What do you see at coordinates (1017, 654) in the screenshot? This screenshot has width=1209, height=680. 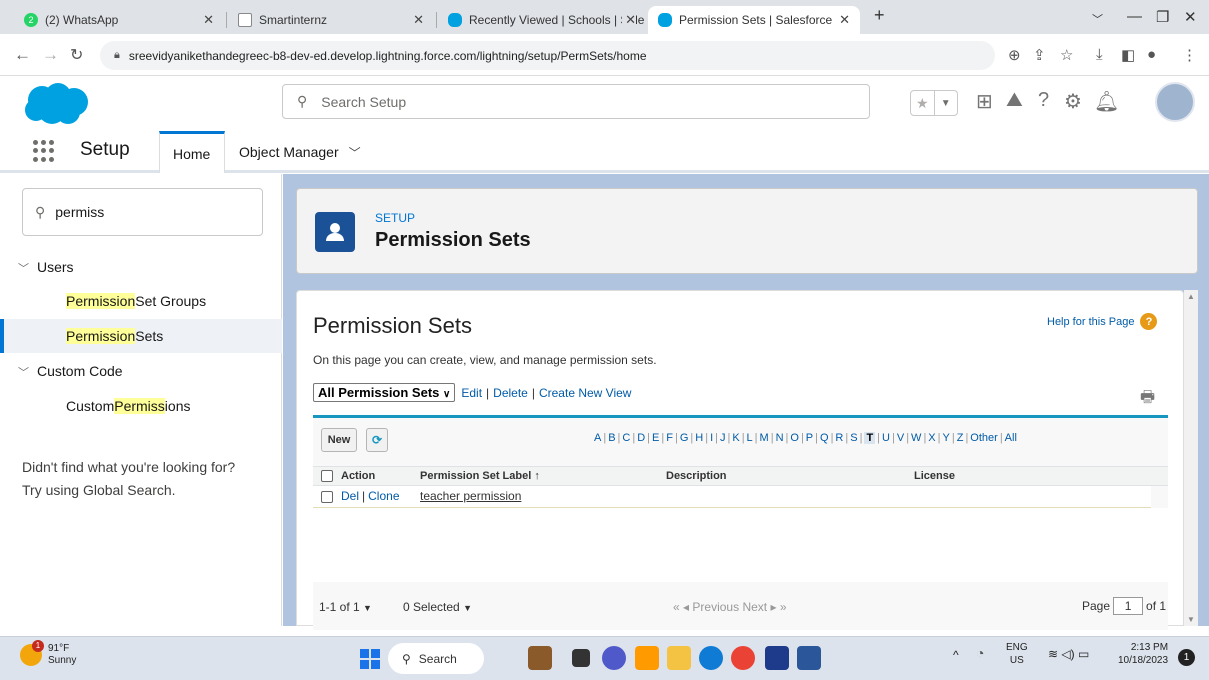 I see `language-indicator: ENG US` at bounding box center [1017, 654].